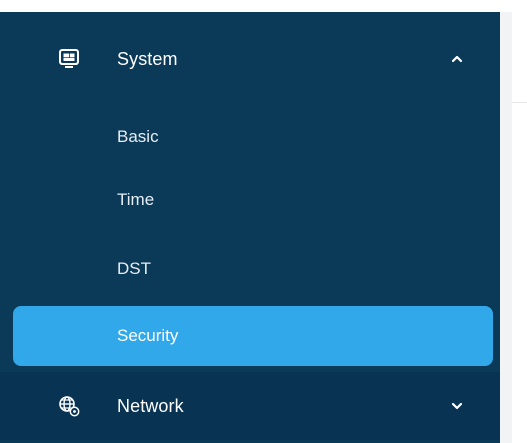 The width and height of the screenshot is (527, 443). I want to click on sidebar-group-network: Network, so click(250, 406).